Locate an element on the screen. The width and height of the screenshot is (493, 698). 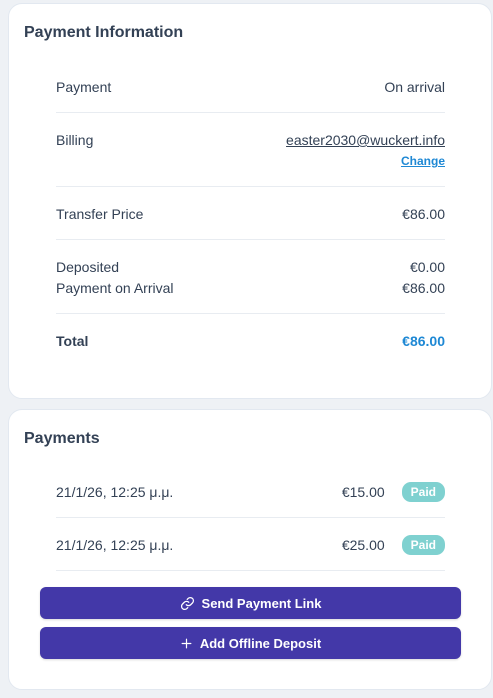
deposited-row: Deposited €0.00 is located at coordinates (250, 267).